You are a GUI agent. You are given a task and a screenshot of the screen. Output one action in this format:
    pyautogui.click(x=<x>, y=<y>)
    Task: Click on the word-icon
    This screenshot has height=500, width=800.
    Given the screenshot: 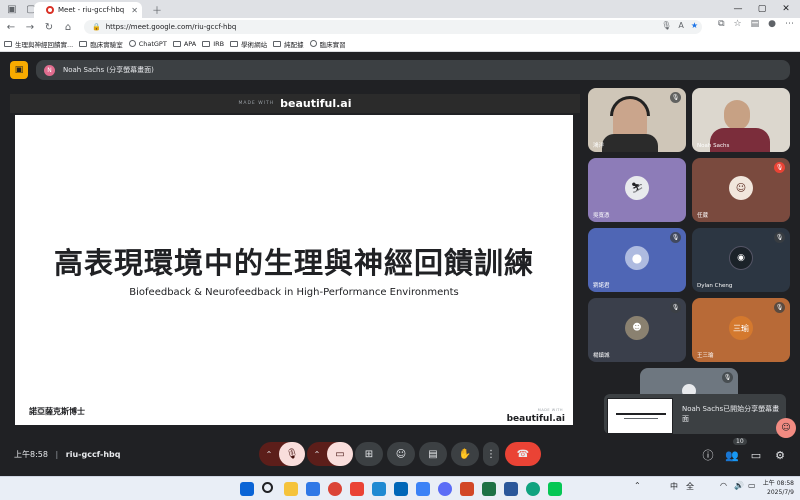 What is the action you would take?
    pyautogui.click(x=511, y=489)
    